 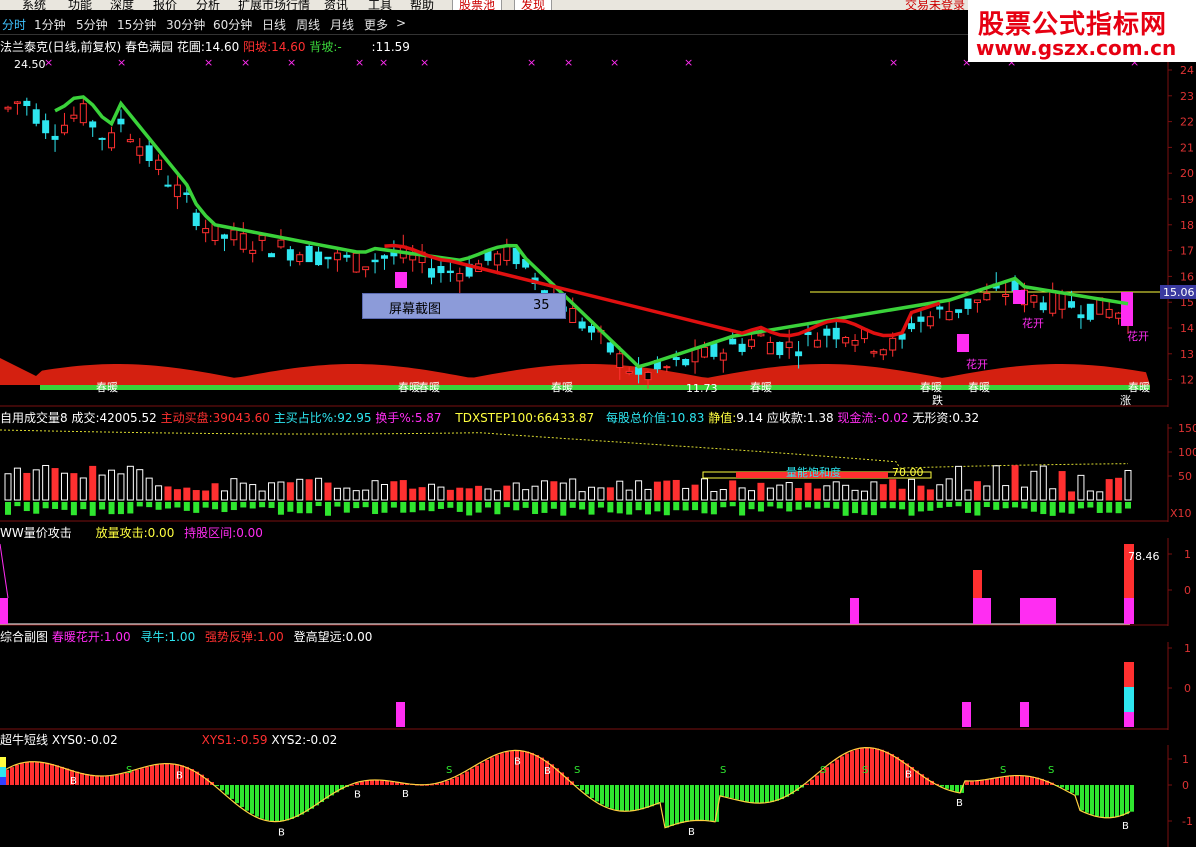 What do you see at coordinates (208, 5) in the screenshot?
I see `menu-analysis: 分析` at bounding box center [208, 5].